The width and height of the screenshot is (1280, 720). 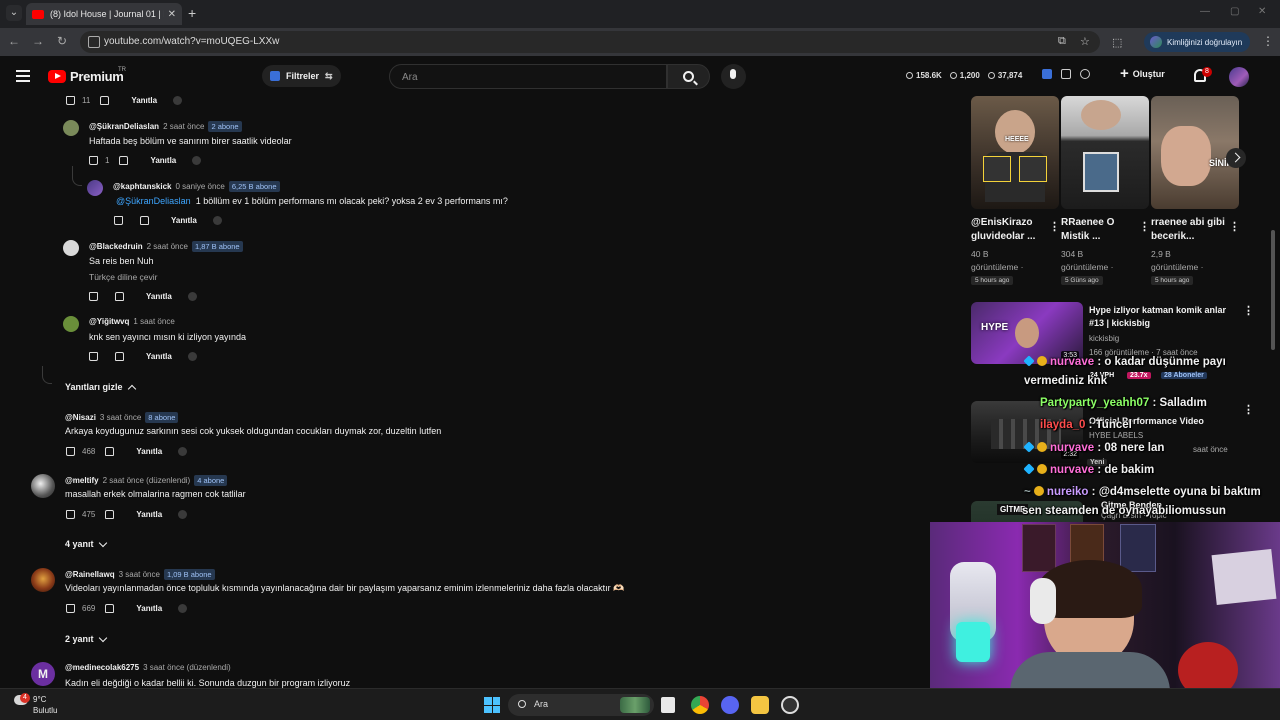 I want to click on file-explorer-icon, so click(x=760, y=705).